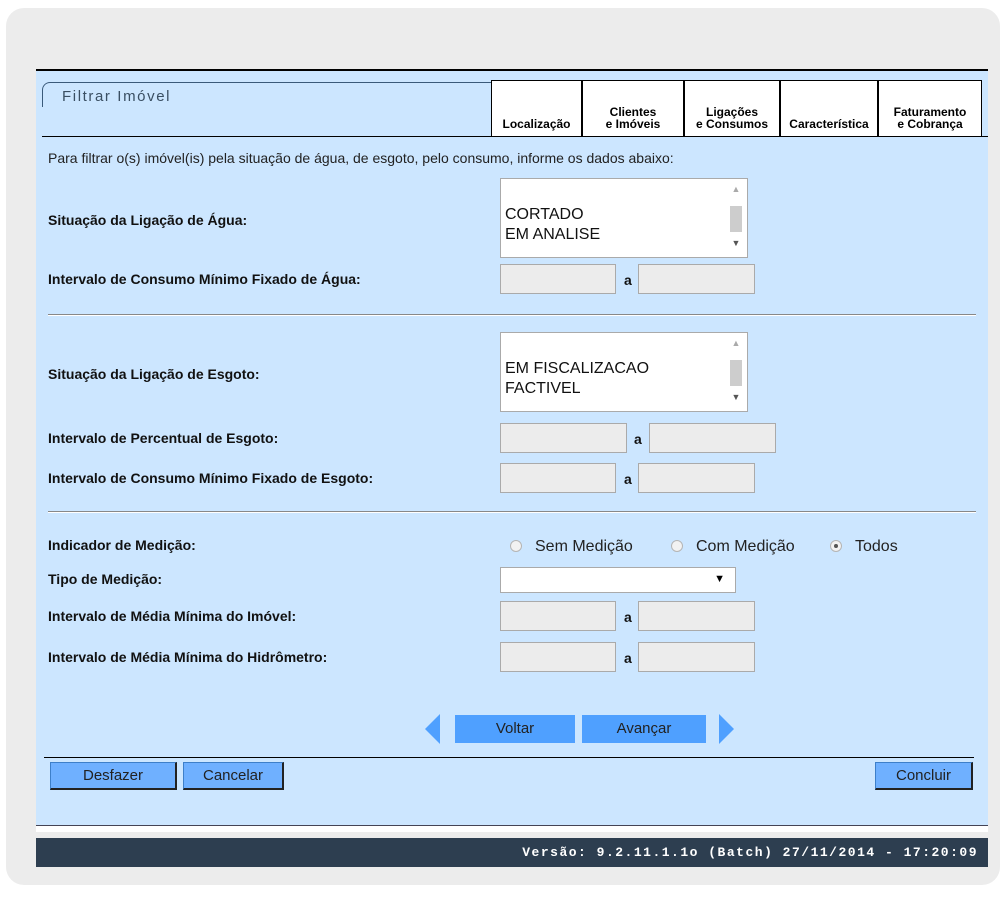 The width and height of the screenshot is (1007, 909). I want to click on next-arrow-icon, so click(726, 729).